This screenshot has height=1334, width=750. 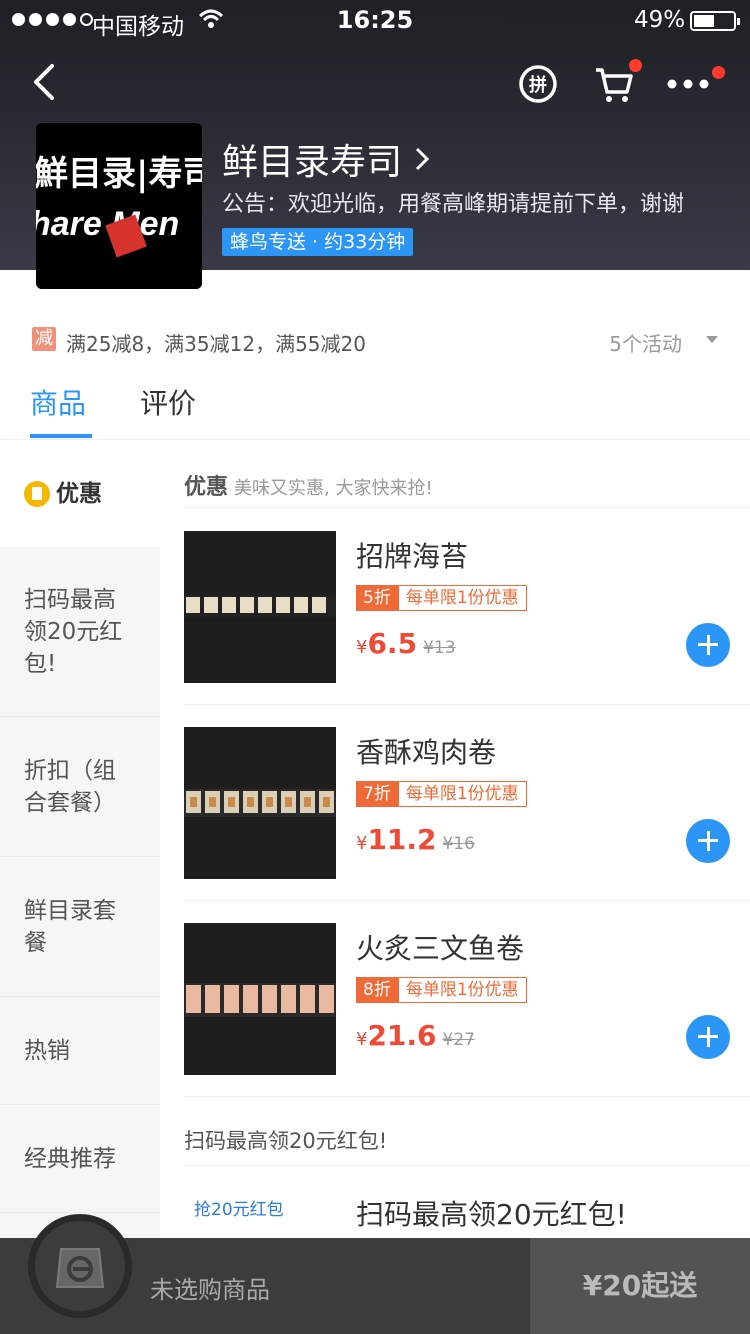 I want to click on section-header-red-packet: 扫码最高领20元红包!, so click(x=285, y=1140).